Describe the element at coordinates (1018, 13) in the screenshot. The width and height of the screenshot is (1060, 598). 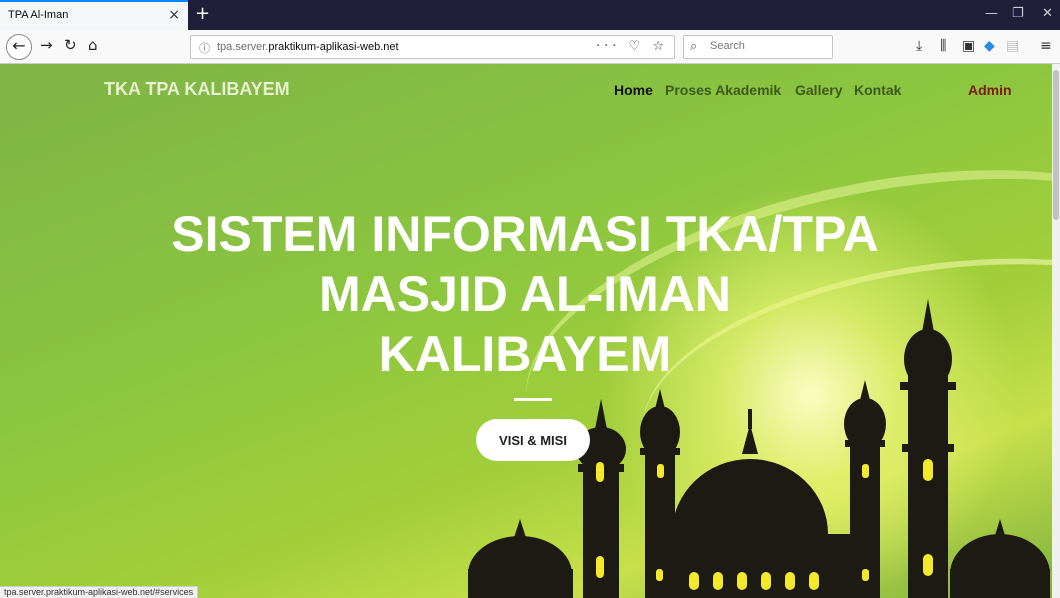
I see `restore-icon: ❐` at that location.